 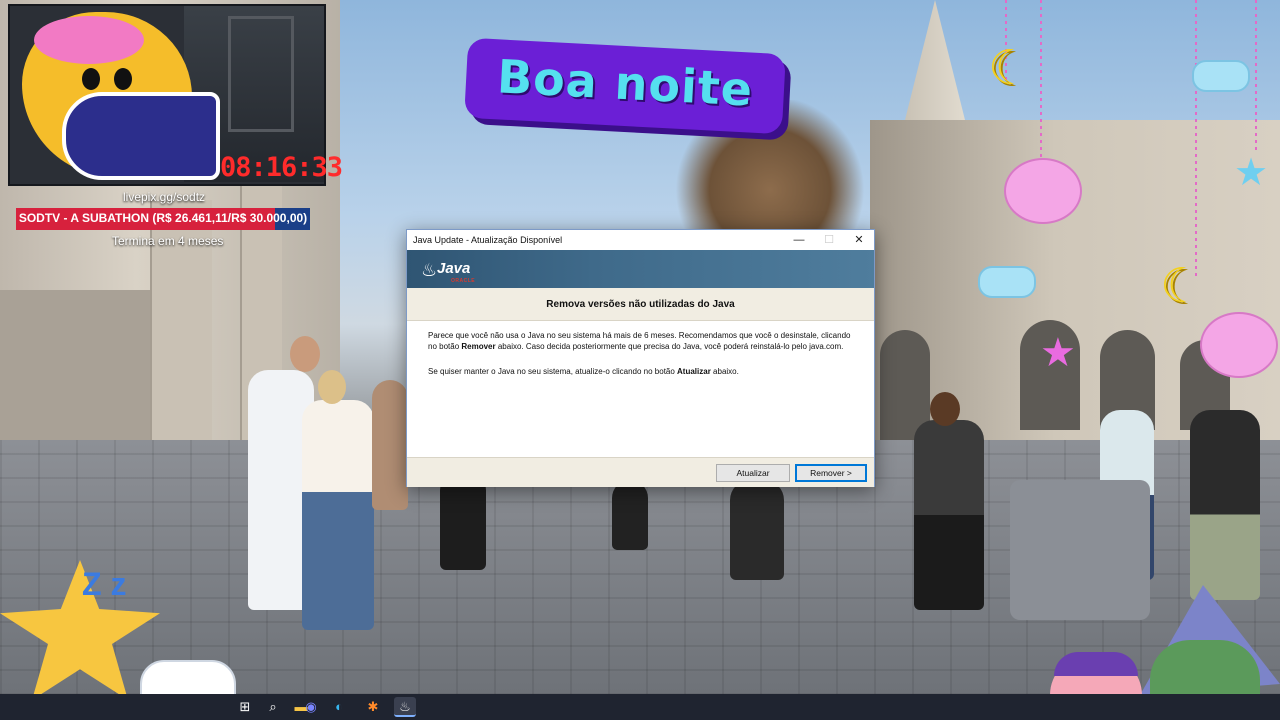 What do you see at coordinates (311, 707) in the screenshot?
I see `discord-icon: ◉` at bounding box center [311, 707].